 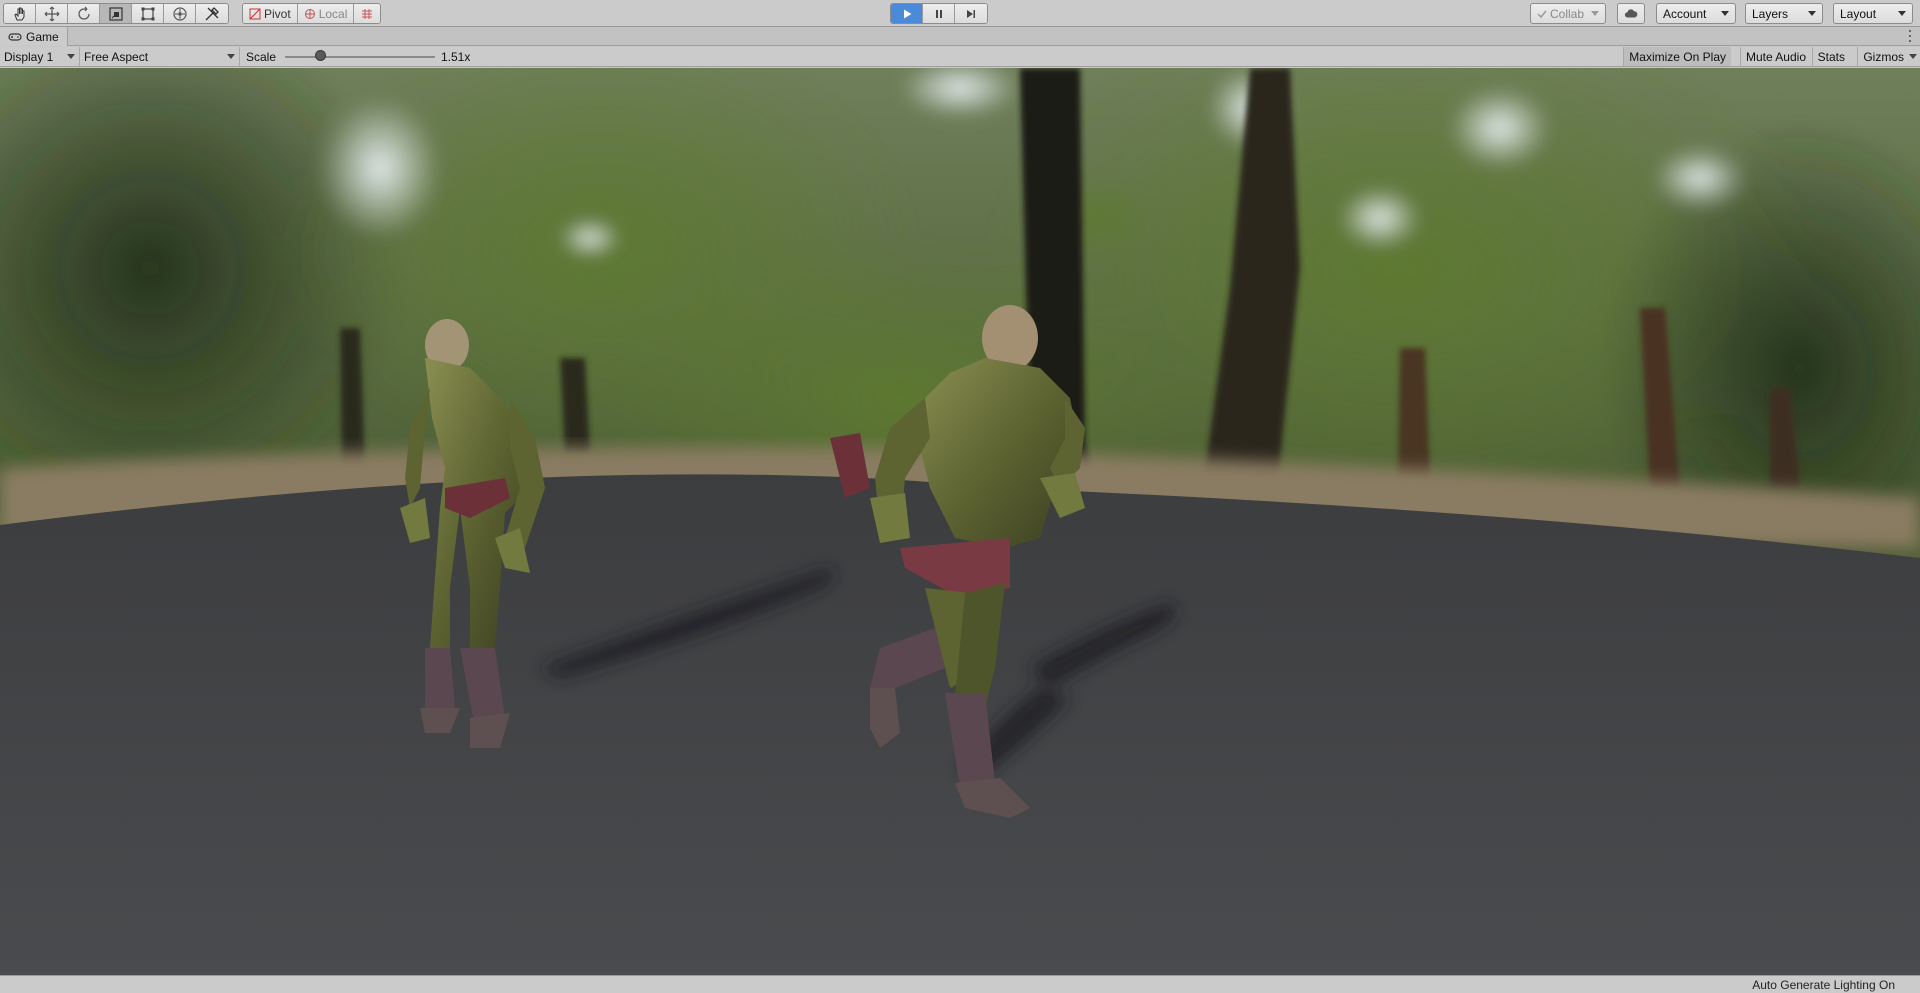 I want to click on cloud-icon, so click(x=1631, y=13).